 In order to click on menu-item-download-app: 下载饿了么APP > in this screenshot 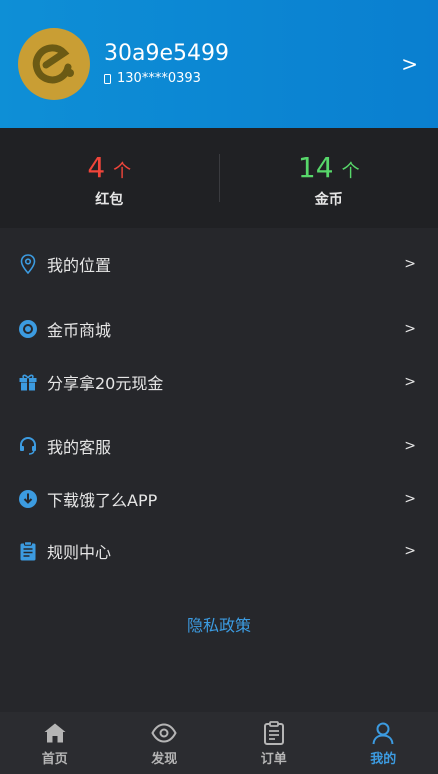, I will do `click(219, 499)`.